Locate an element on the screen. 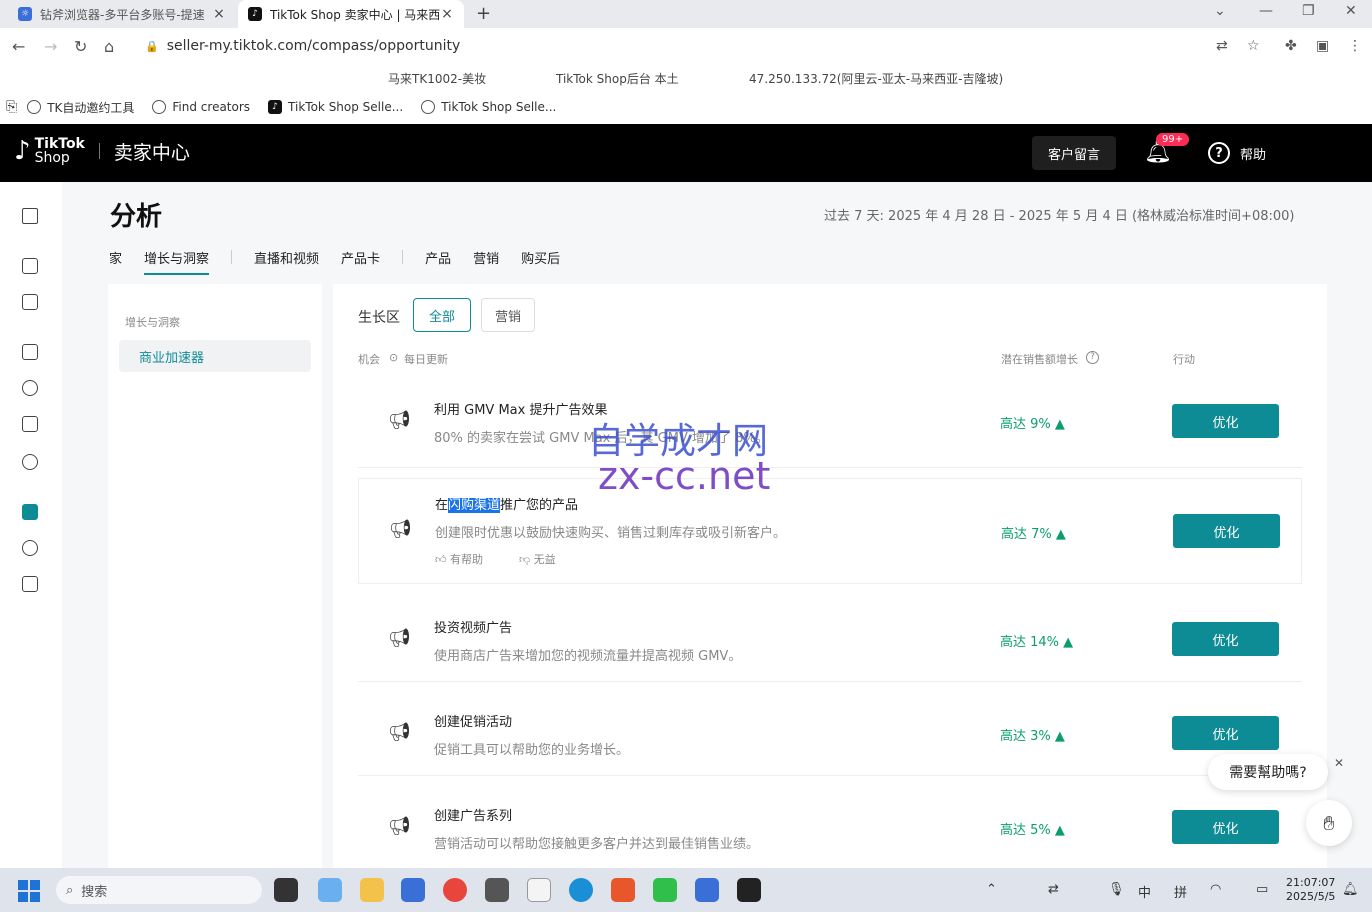 The image size is (1372, 912). edge-icon is located at coordinates (581, 890).